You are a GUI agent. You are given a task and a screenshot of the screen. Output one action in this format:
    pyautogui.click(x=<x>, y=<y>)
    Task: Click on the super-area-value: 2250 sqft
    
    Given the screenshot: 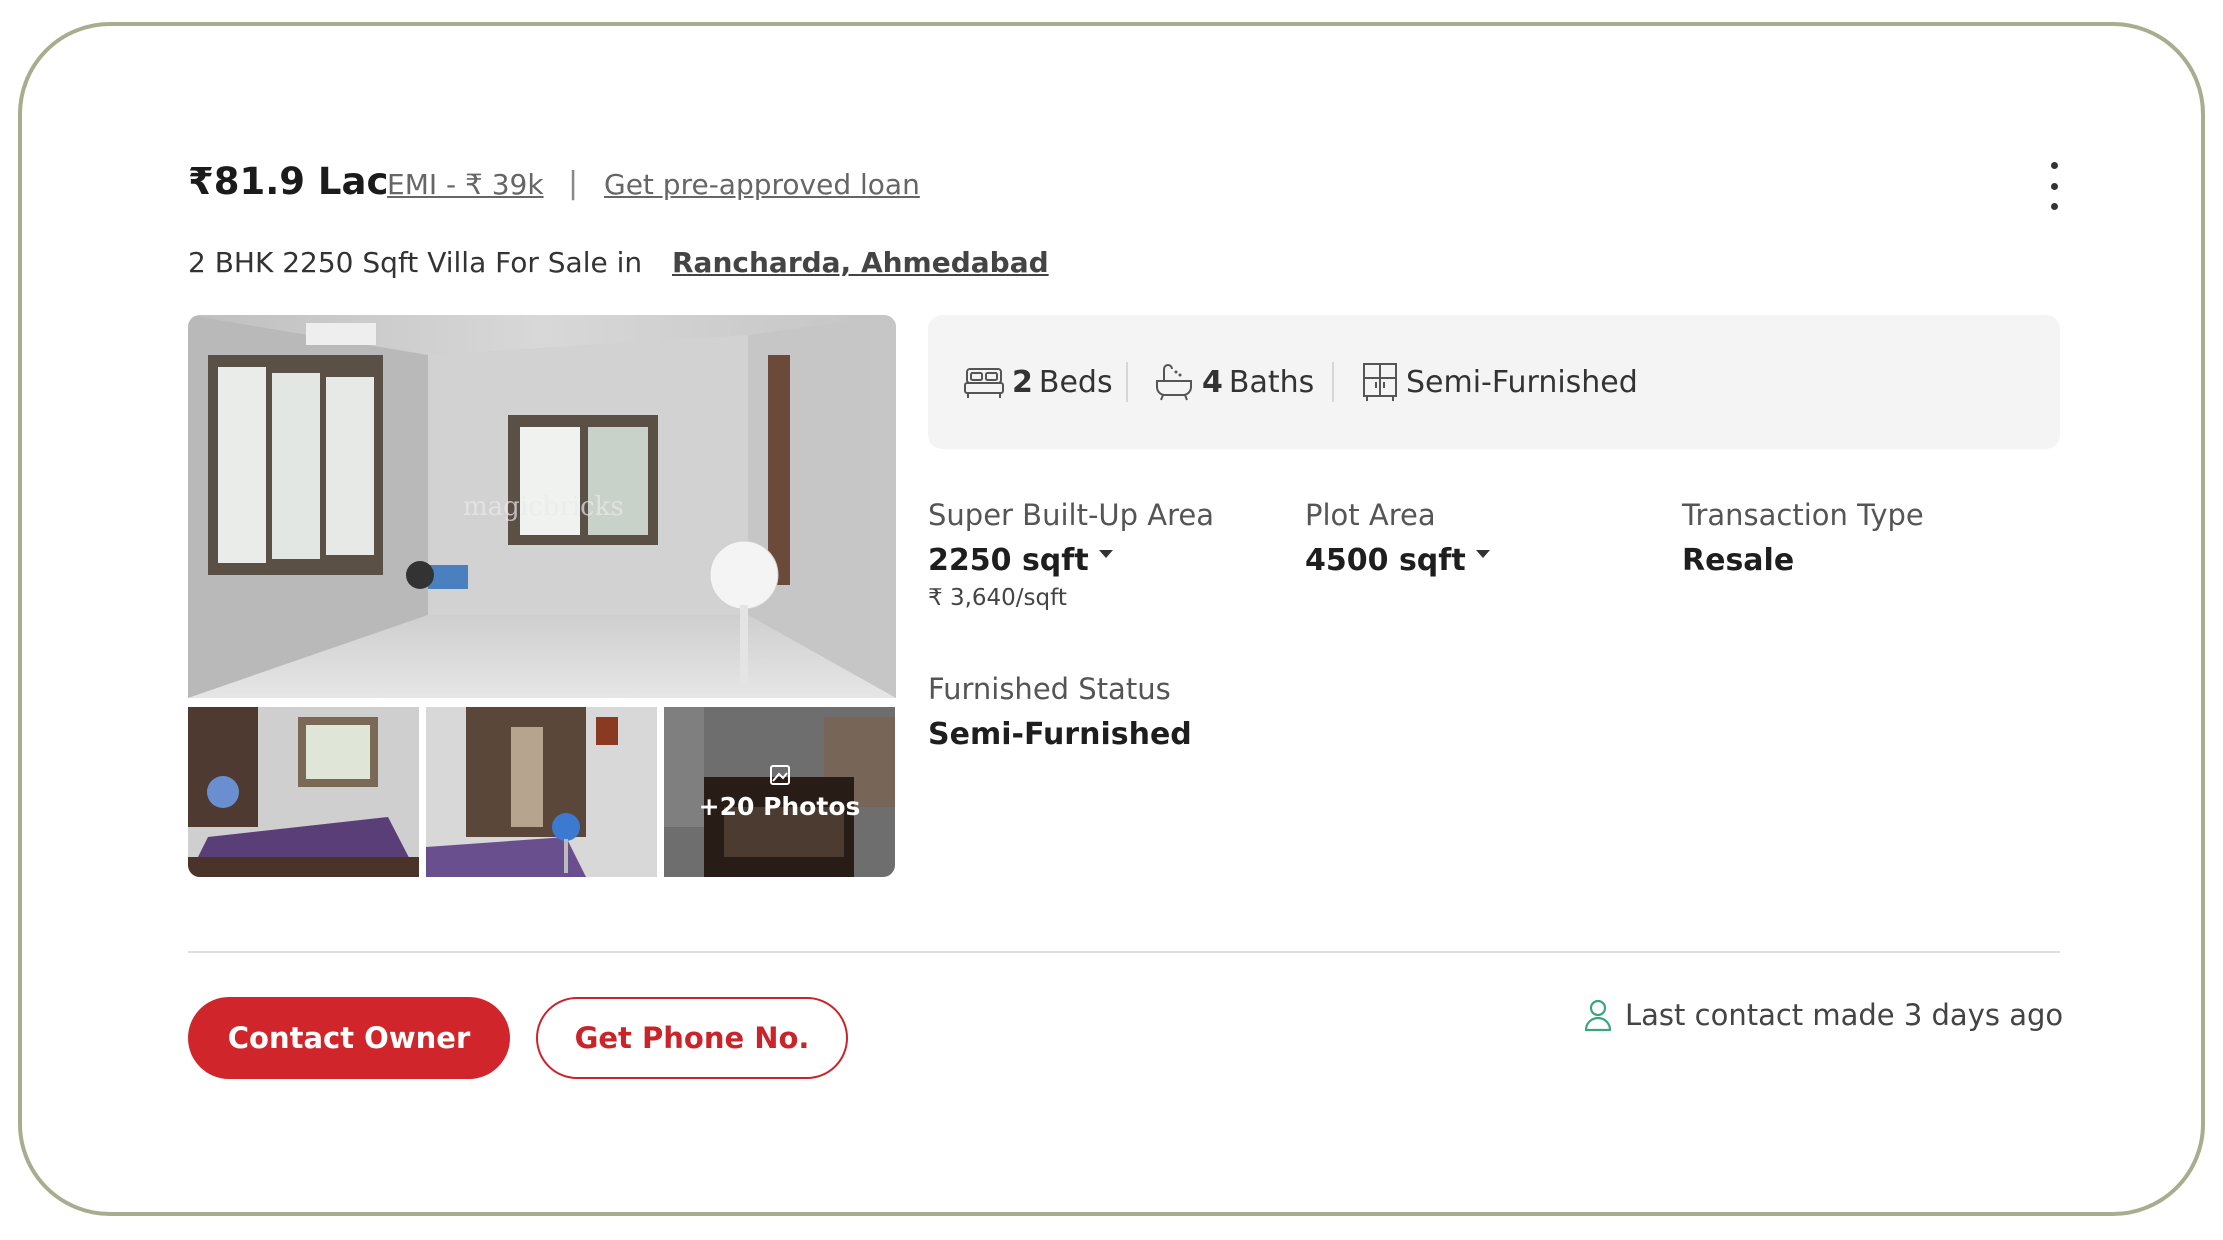 What is the action you would take?
    pyautogui.click(x=1020, y=560)
    